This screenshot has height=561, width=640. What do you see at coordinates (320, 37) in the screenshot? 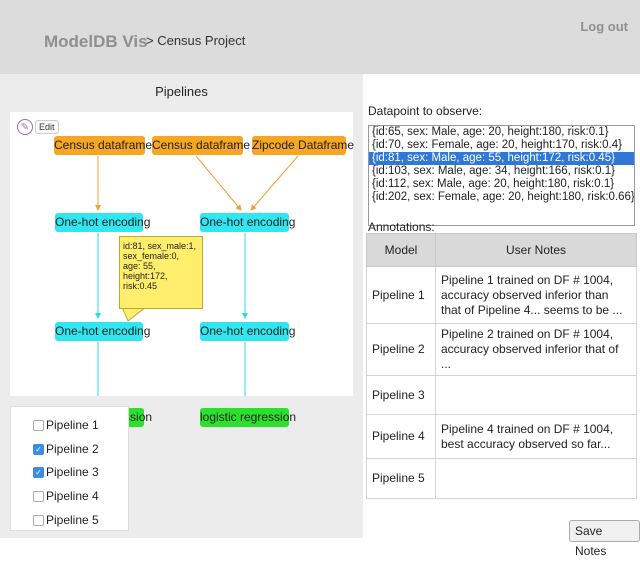
I see `header: ModelDB Vis > Census Project Log out` at bounding box center [320, 37].